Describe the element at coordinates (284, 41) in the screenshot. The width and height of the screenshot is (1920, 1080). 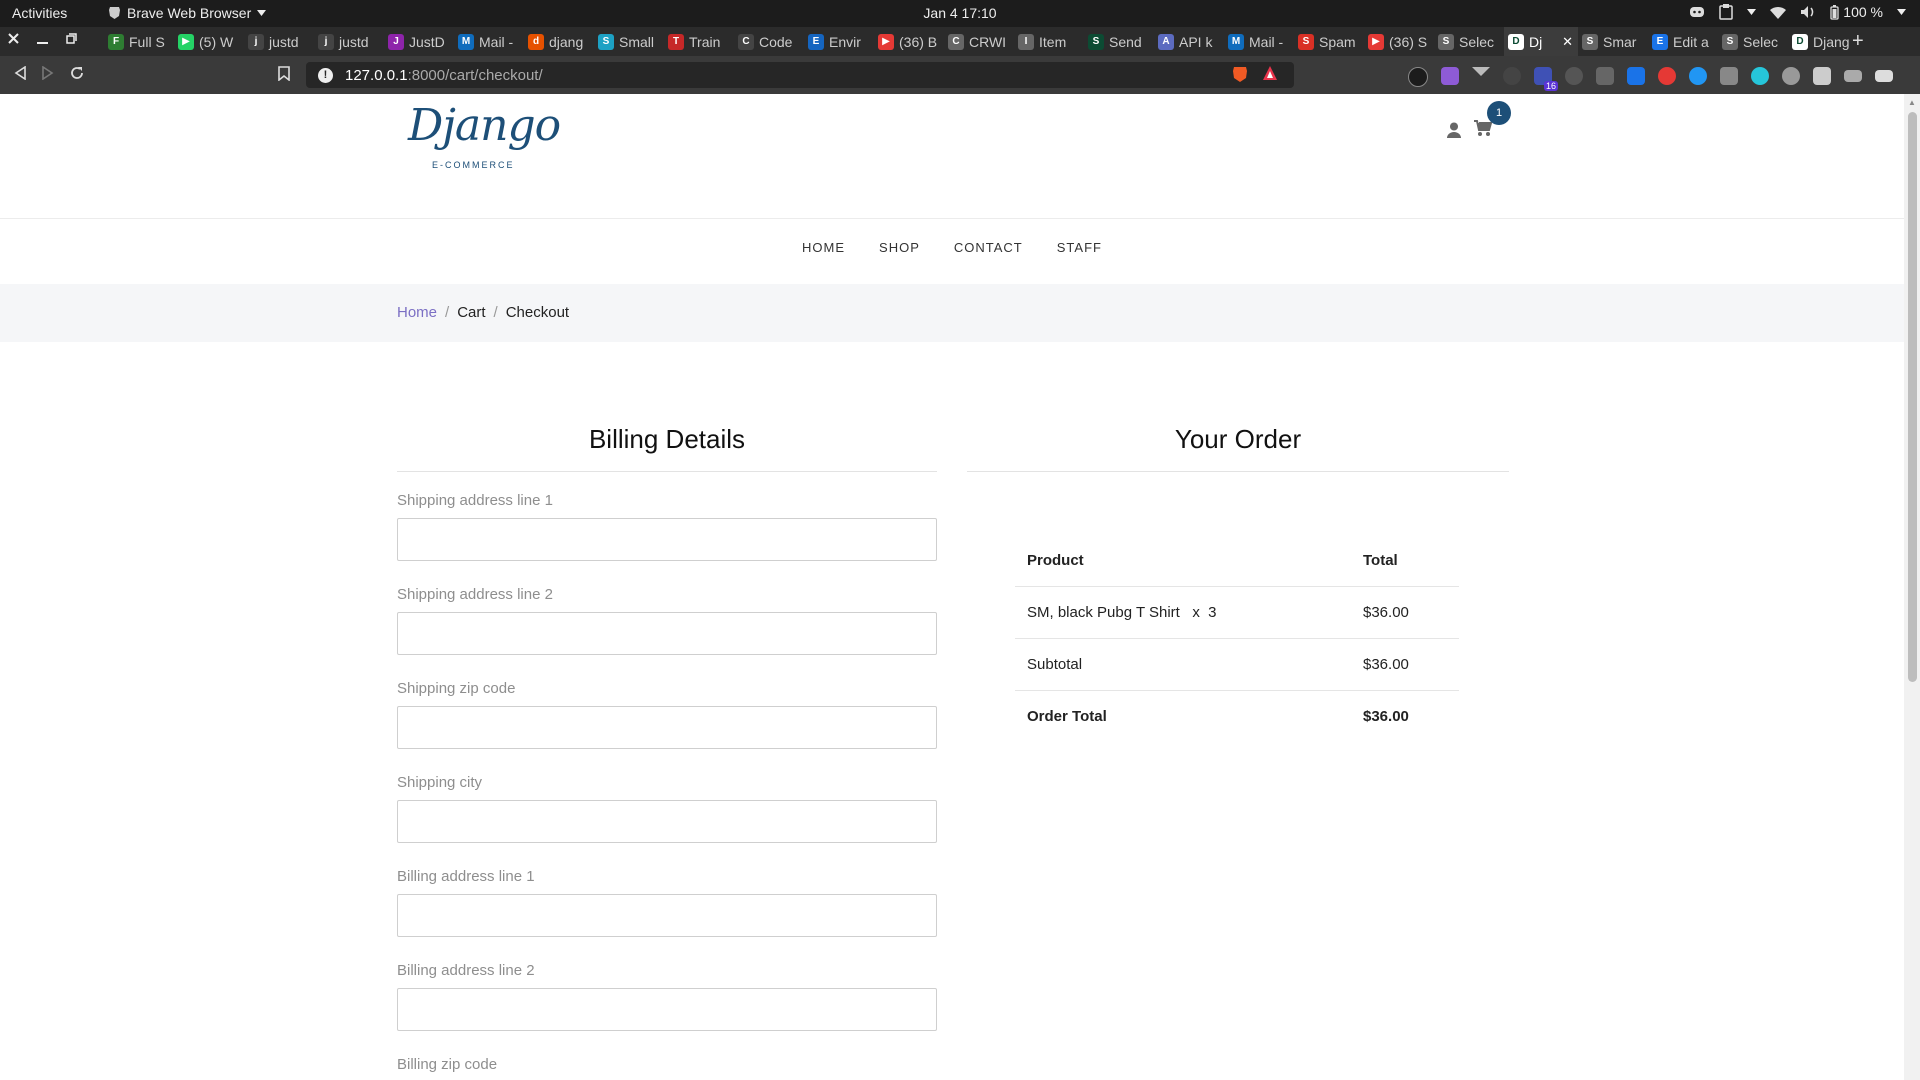
I see `browser-tab-title: justd` at that location.